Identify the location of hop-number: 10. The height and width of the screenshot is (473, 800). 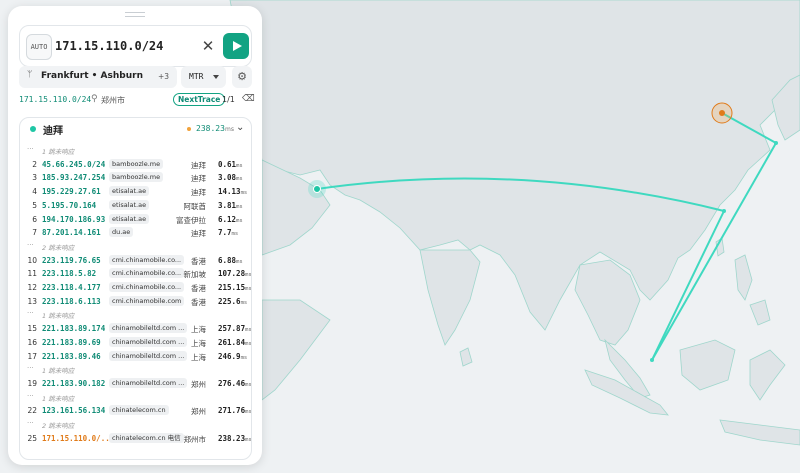
(32, 260).